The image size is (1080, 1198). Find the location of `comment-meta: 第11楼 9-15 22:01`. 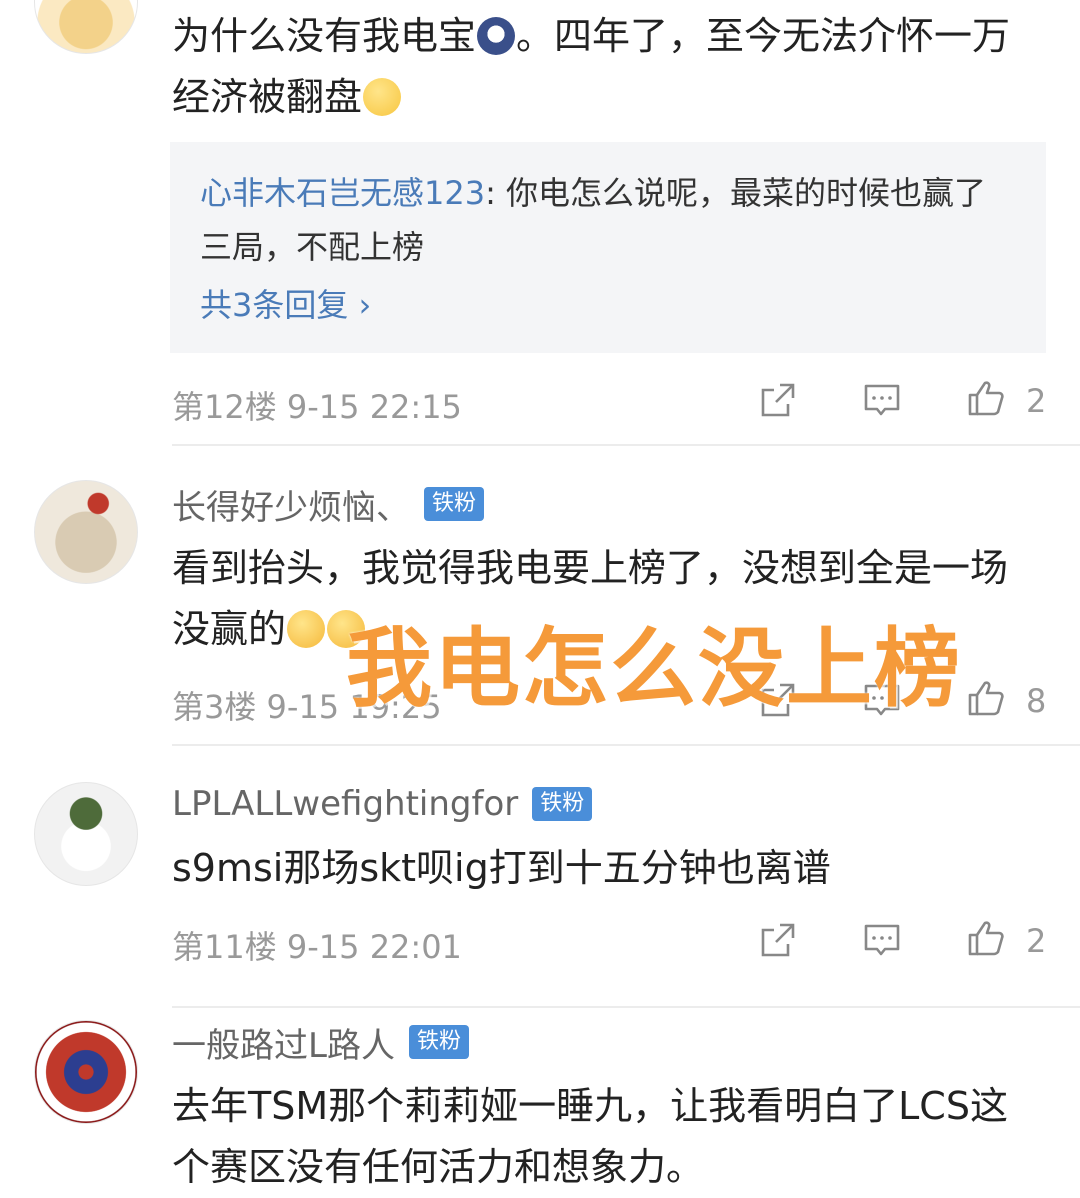

comment-meta: 第11楼 9-15 22:01 is located at coordinates (317, 947).